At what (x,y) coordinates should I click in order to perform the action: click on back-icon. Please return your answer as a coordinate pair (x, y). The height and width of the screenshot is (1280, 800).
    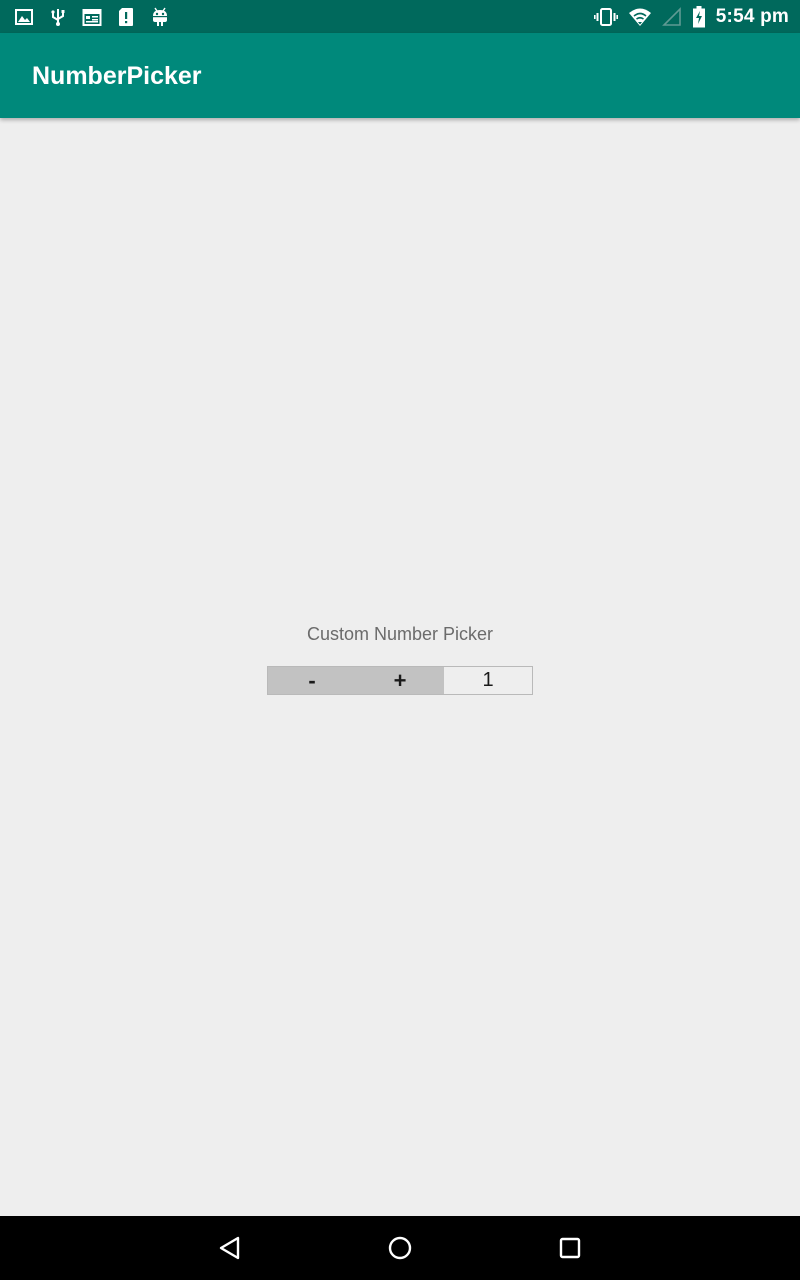
    Looking at the image, I should click on (230, 1248).